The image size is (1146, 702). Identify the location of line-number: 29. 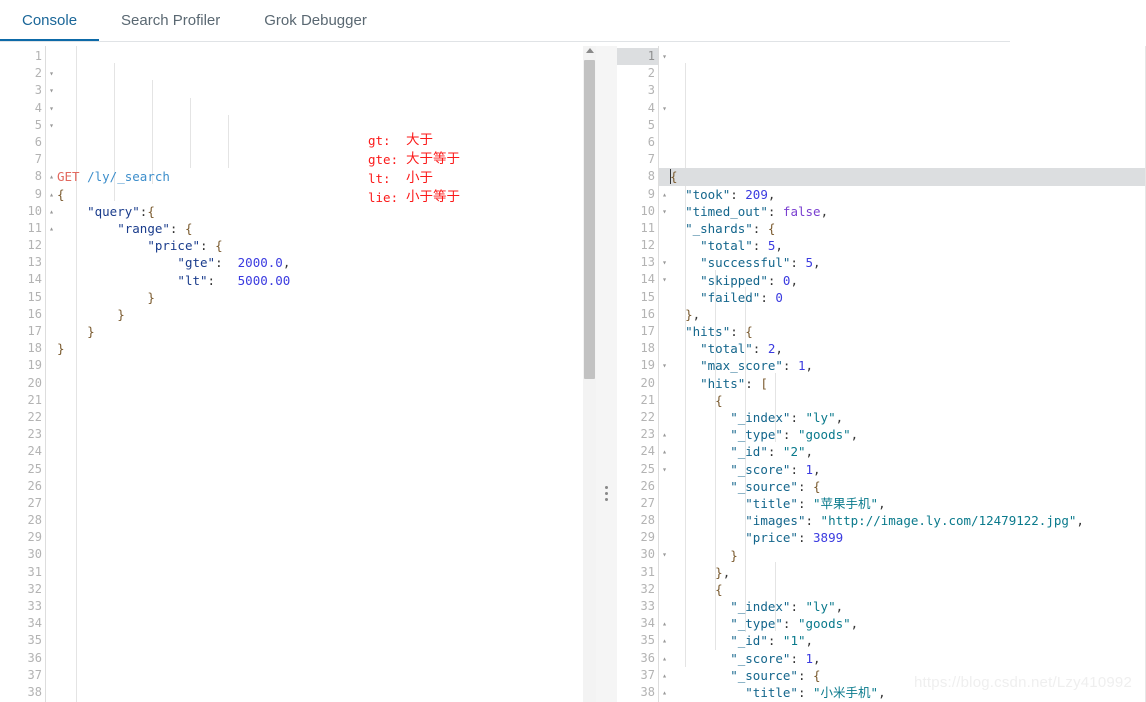
(638, 537).